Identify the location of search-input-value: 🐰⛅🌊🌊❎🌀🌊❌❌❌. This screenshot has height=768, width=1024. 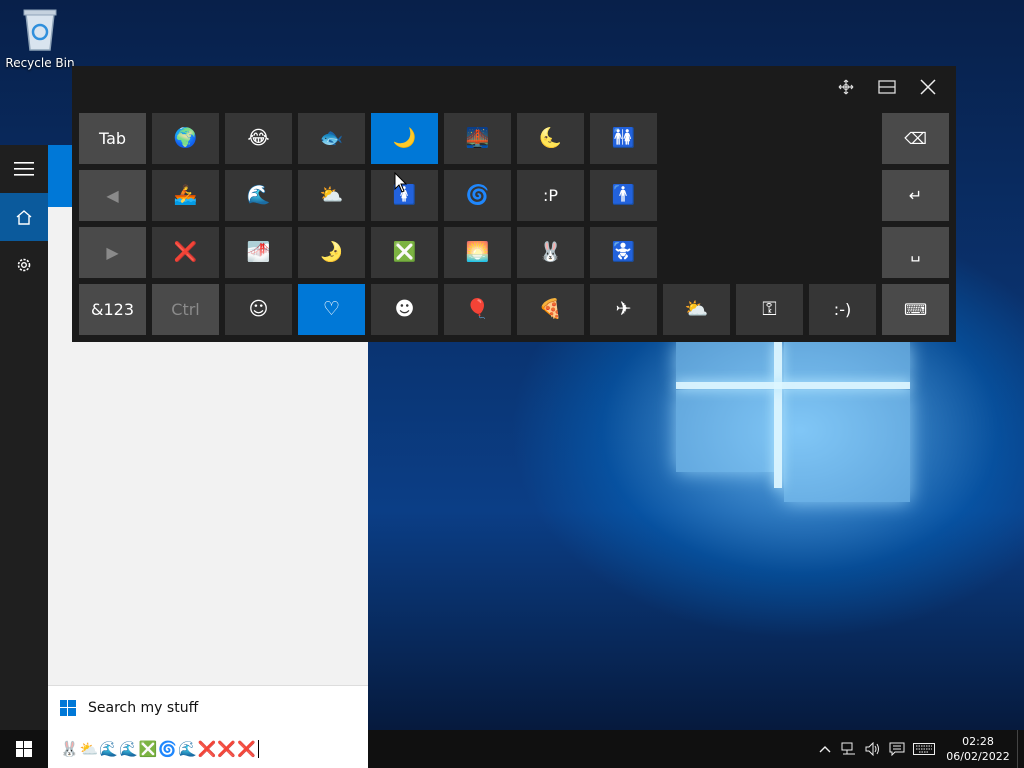
(158, 749).